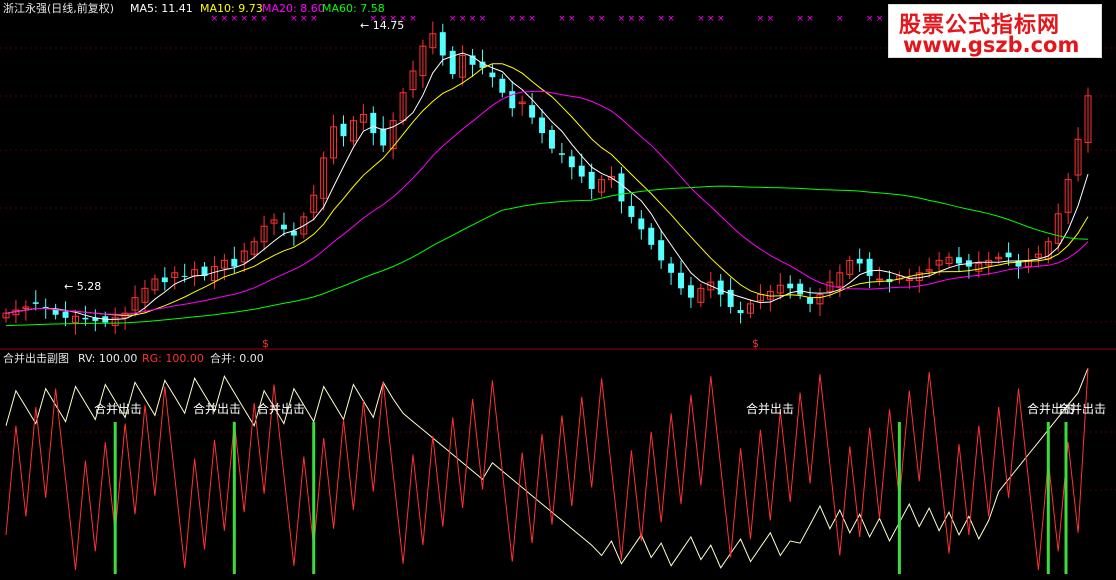 This screenshot has width=1116, height=580. Describe the element at coordinates (59, 8) in the screenshot. I see `stock-title: 浙江永强(日线,前复权)` at that location.